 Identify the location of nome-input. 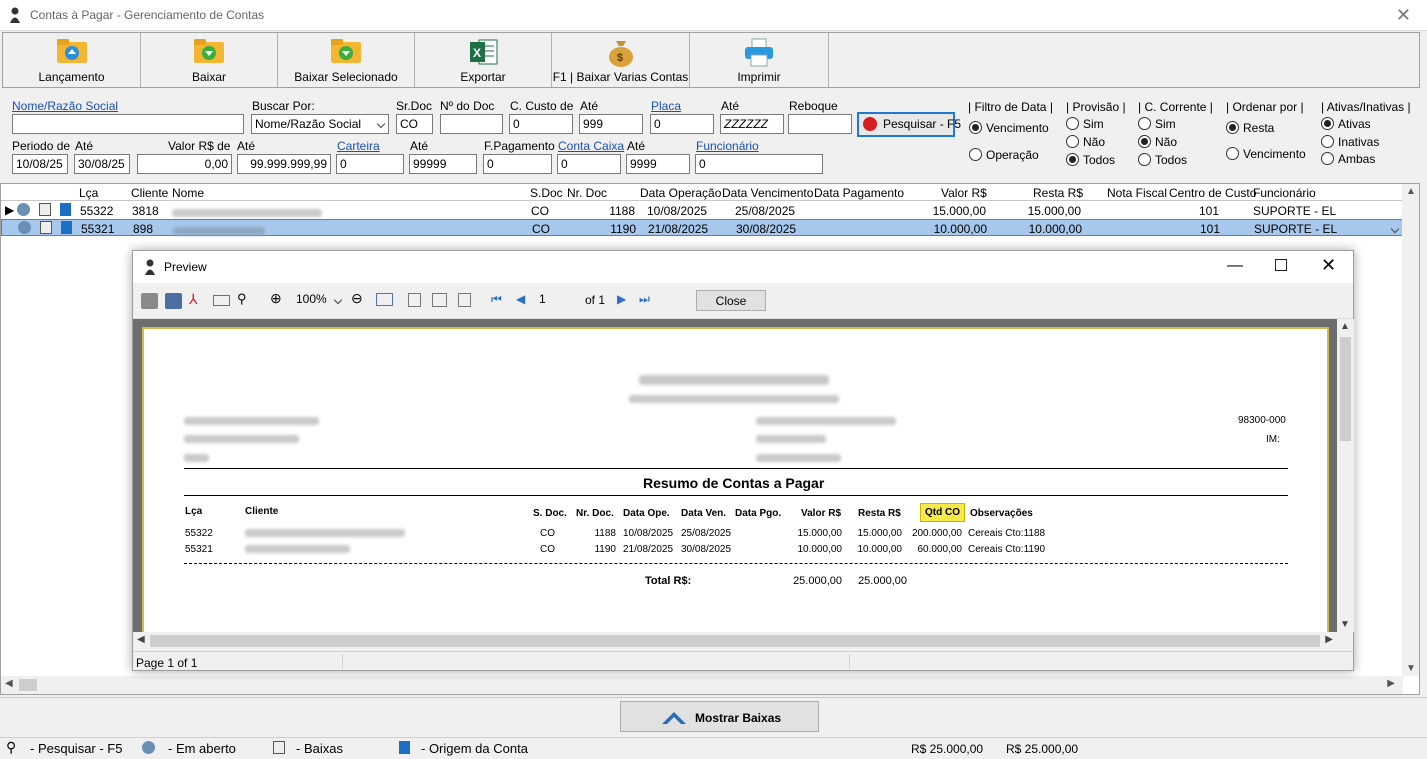
(128, 124).